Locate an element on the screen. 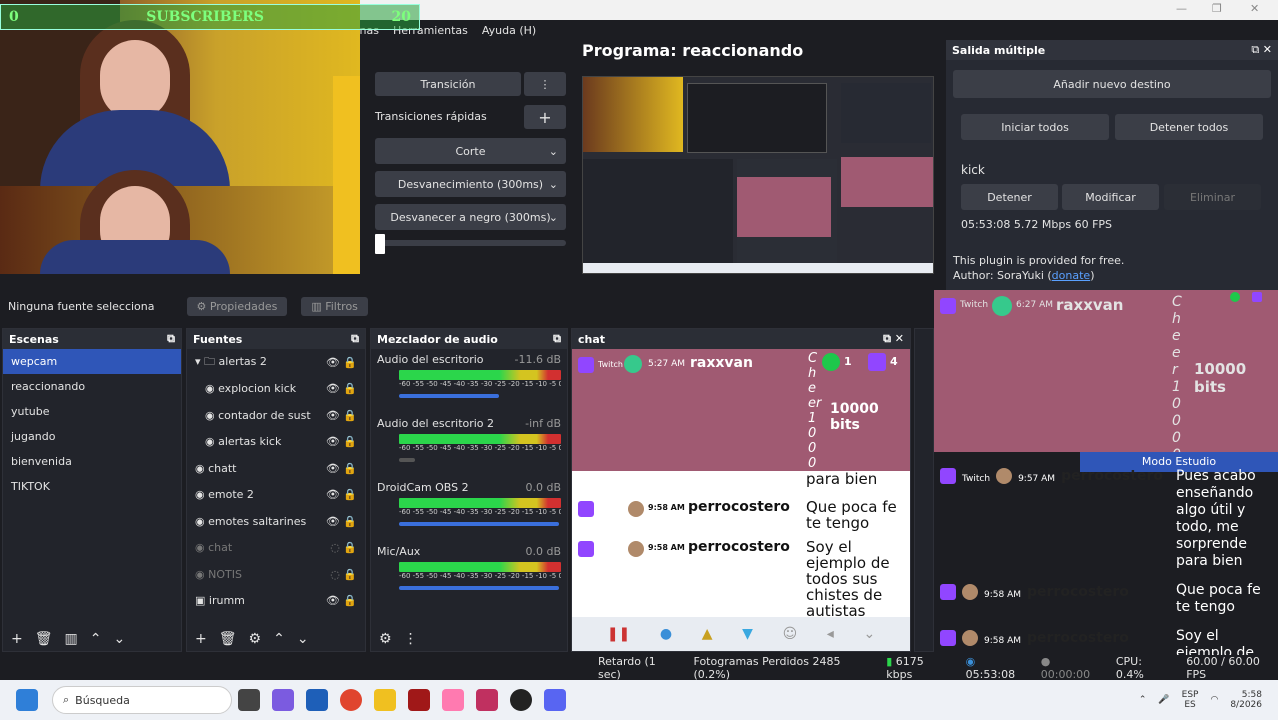 Image resolution: width=1278 pixels, height=720 pixels. filters-button: ▥ Filtros is located at coordinates (334, 306).